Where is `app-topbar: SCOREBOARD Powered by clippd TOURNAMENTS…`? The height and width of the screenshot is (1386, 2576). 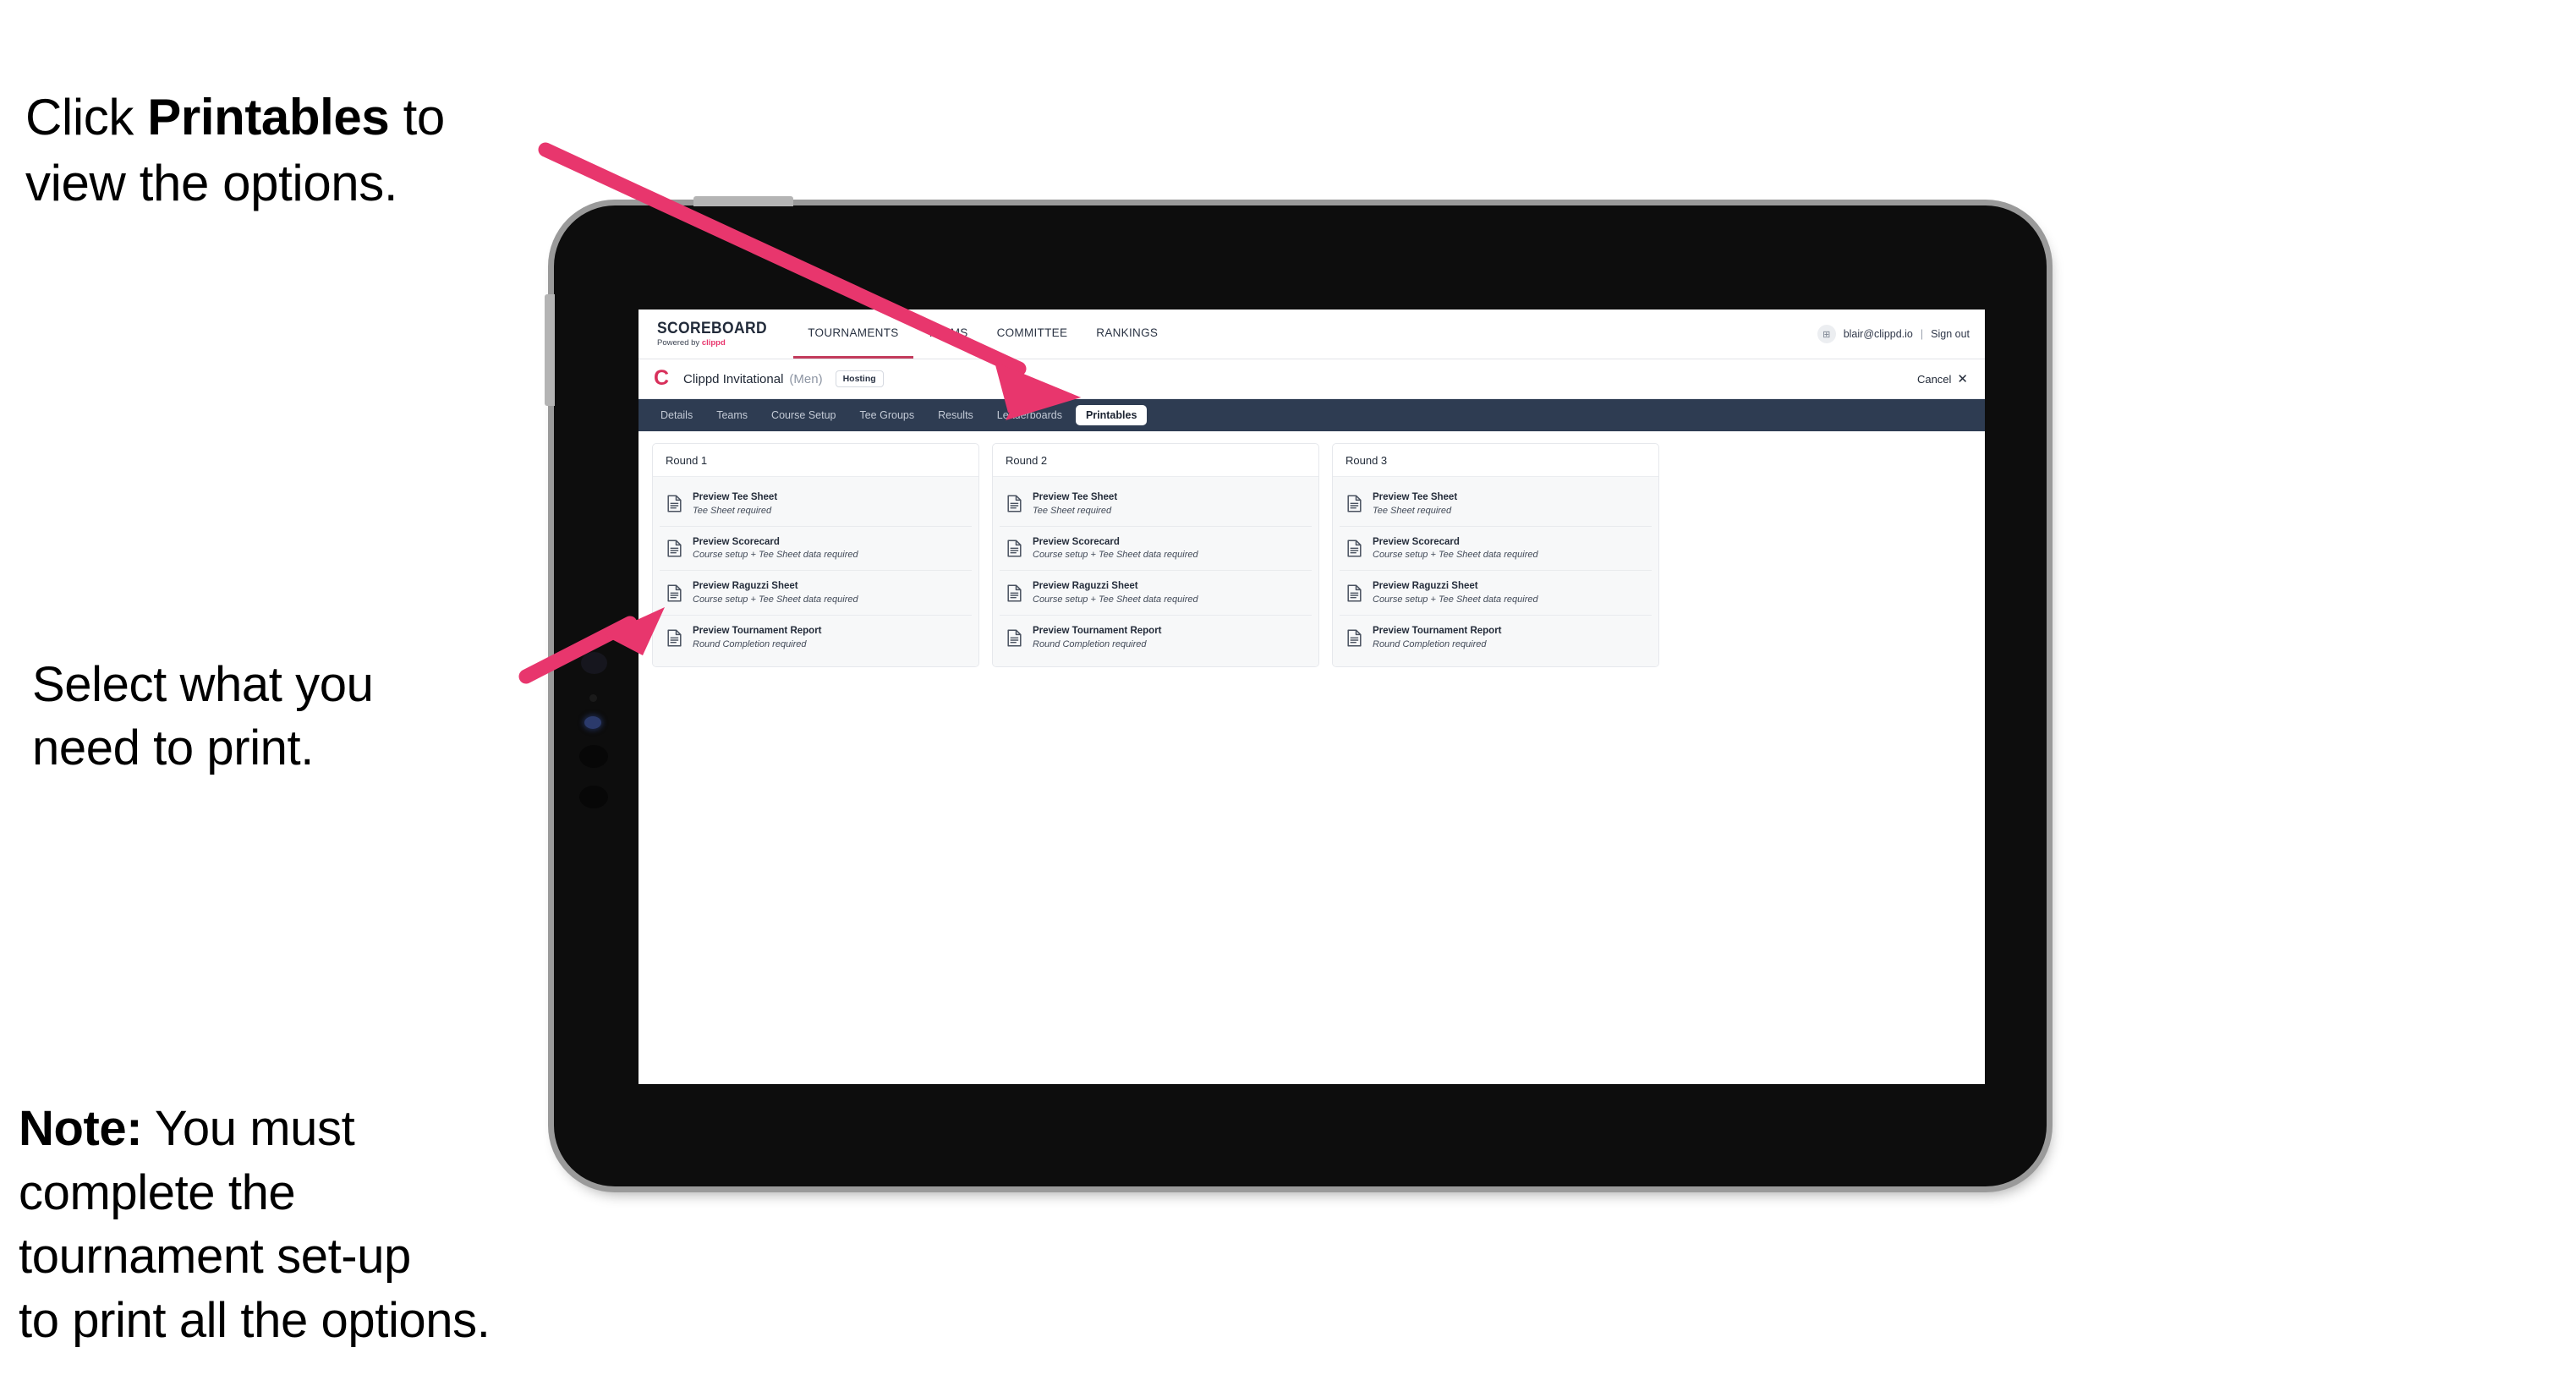 app-topbar: SCOREBOARD Powered by clippd TOURNAMENTS… is located at coordinates (1312, 334).